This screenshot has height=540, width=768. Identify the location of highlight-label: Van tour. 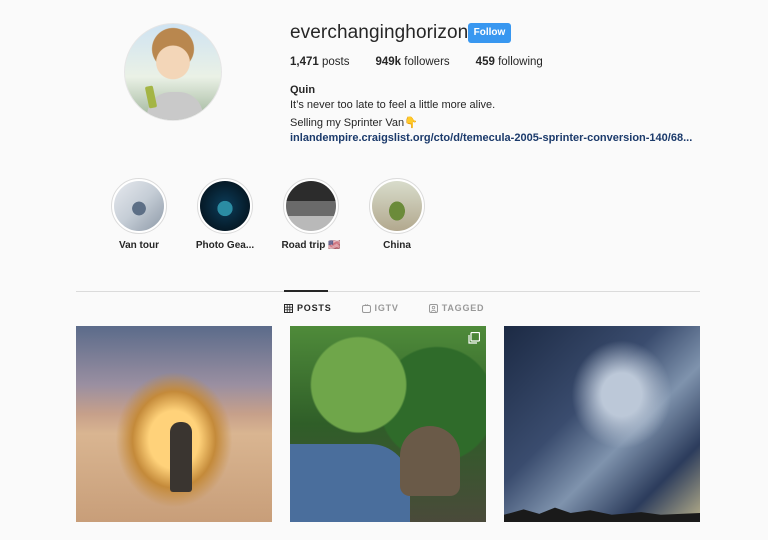
(138, 245).